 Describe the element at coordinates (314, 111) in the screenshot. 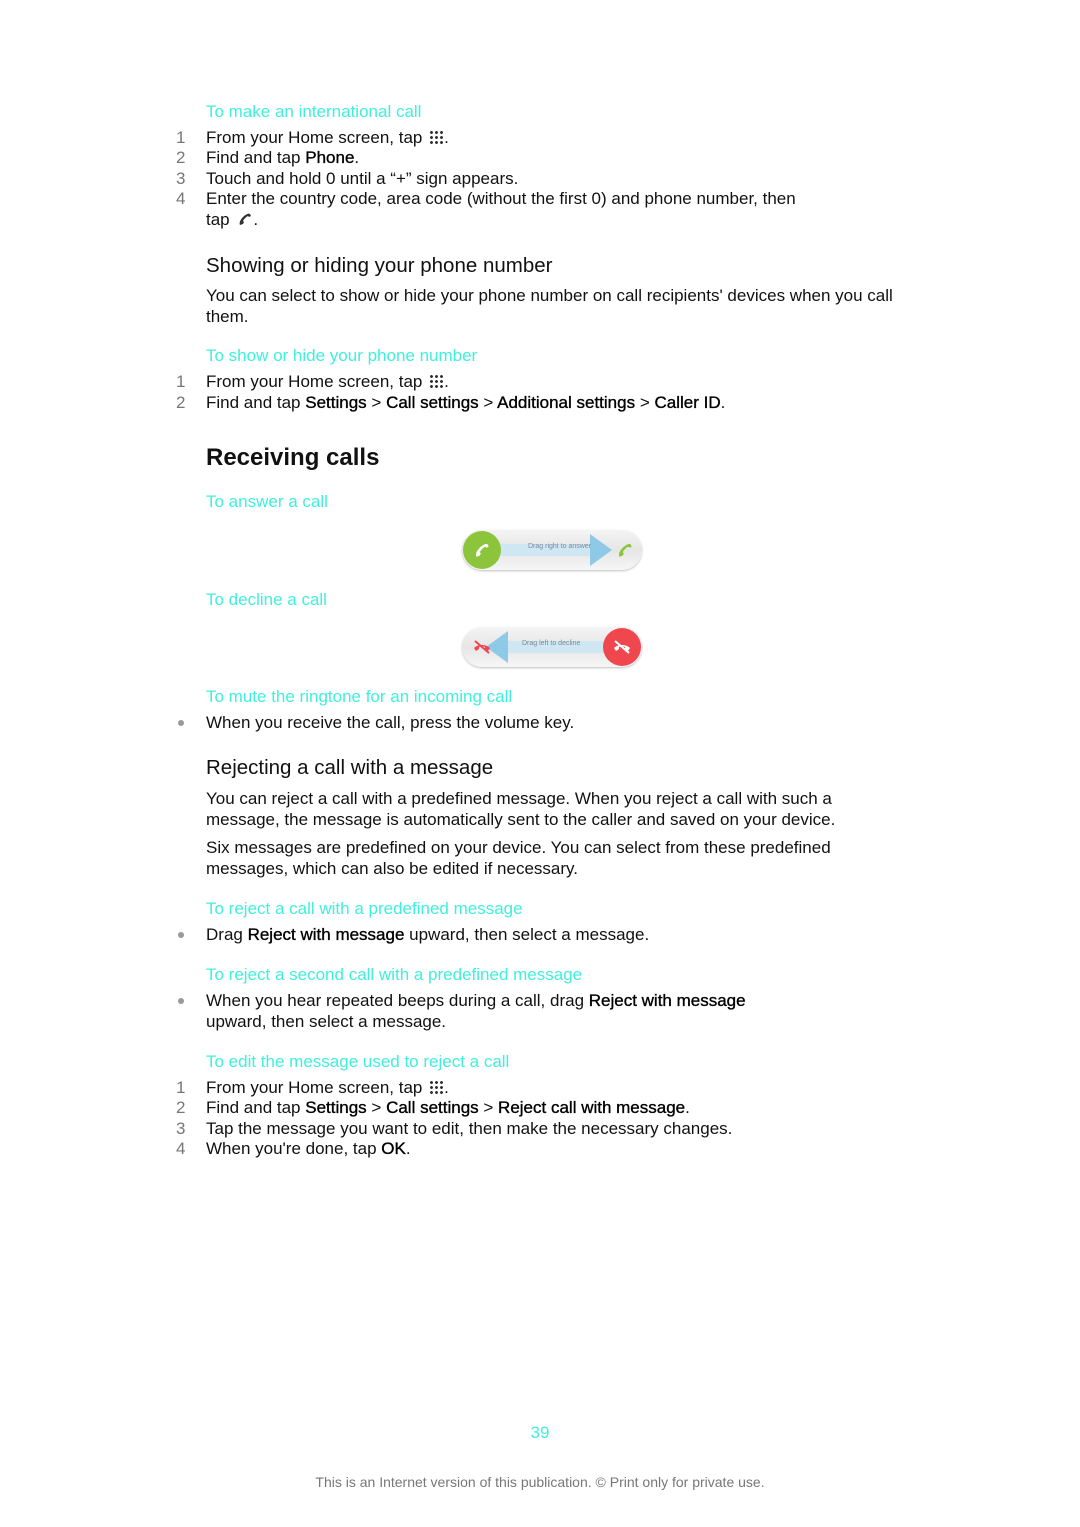

I see `procedure-title-international-call: To make an international call` at that location.